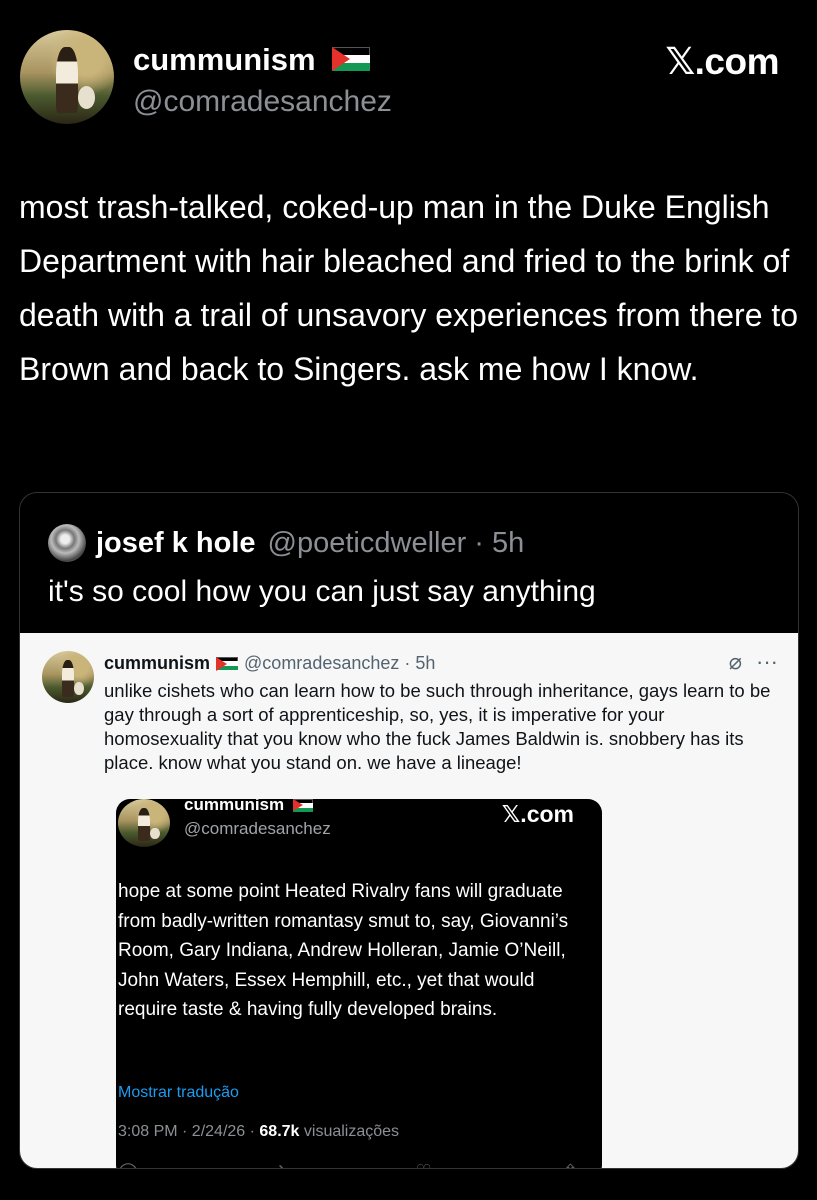  Describe the element at coordinates (735, 661) in the screenshot. I see `grok-icon: ⌀` at that location.